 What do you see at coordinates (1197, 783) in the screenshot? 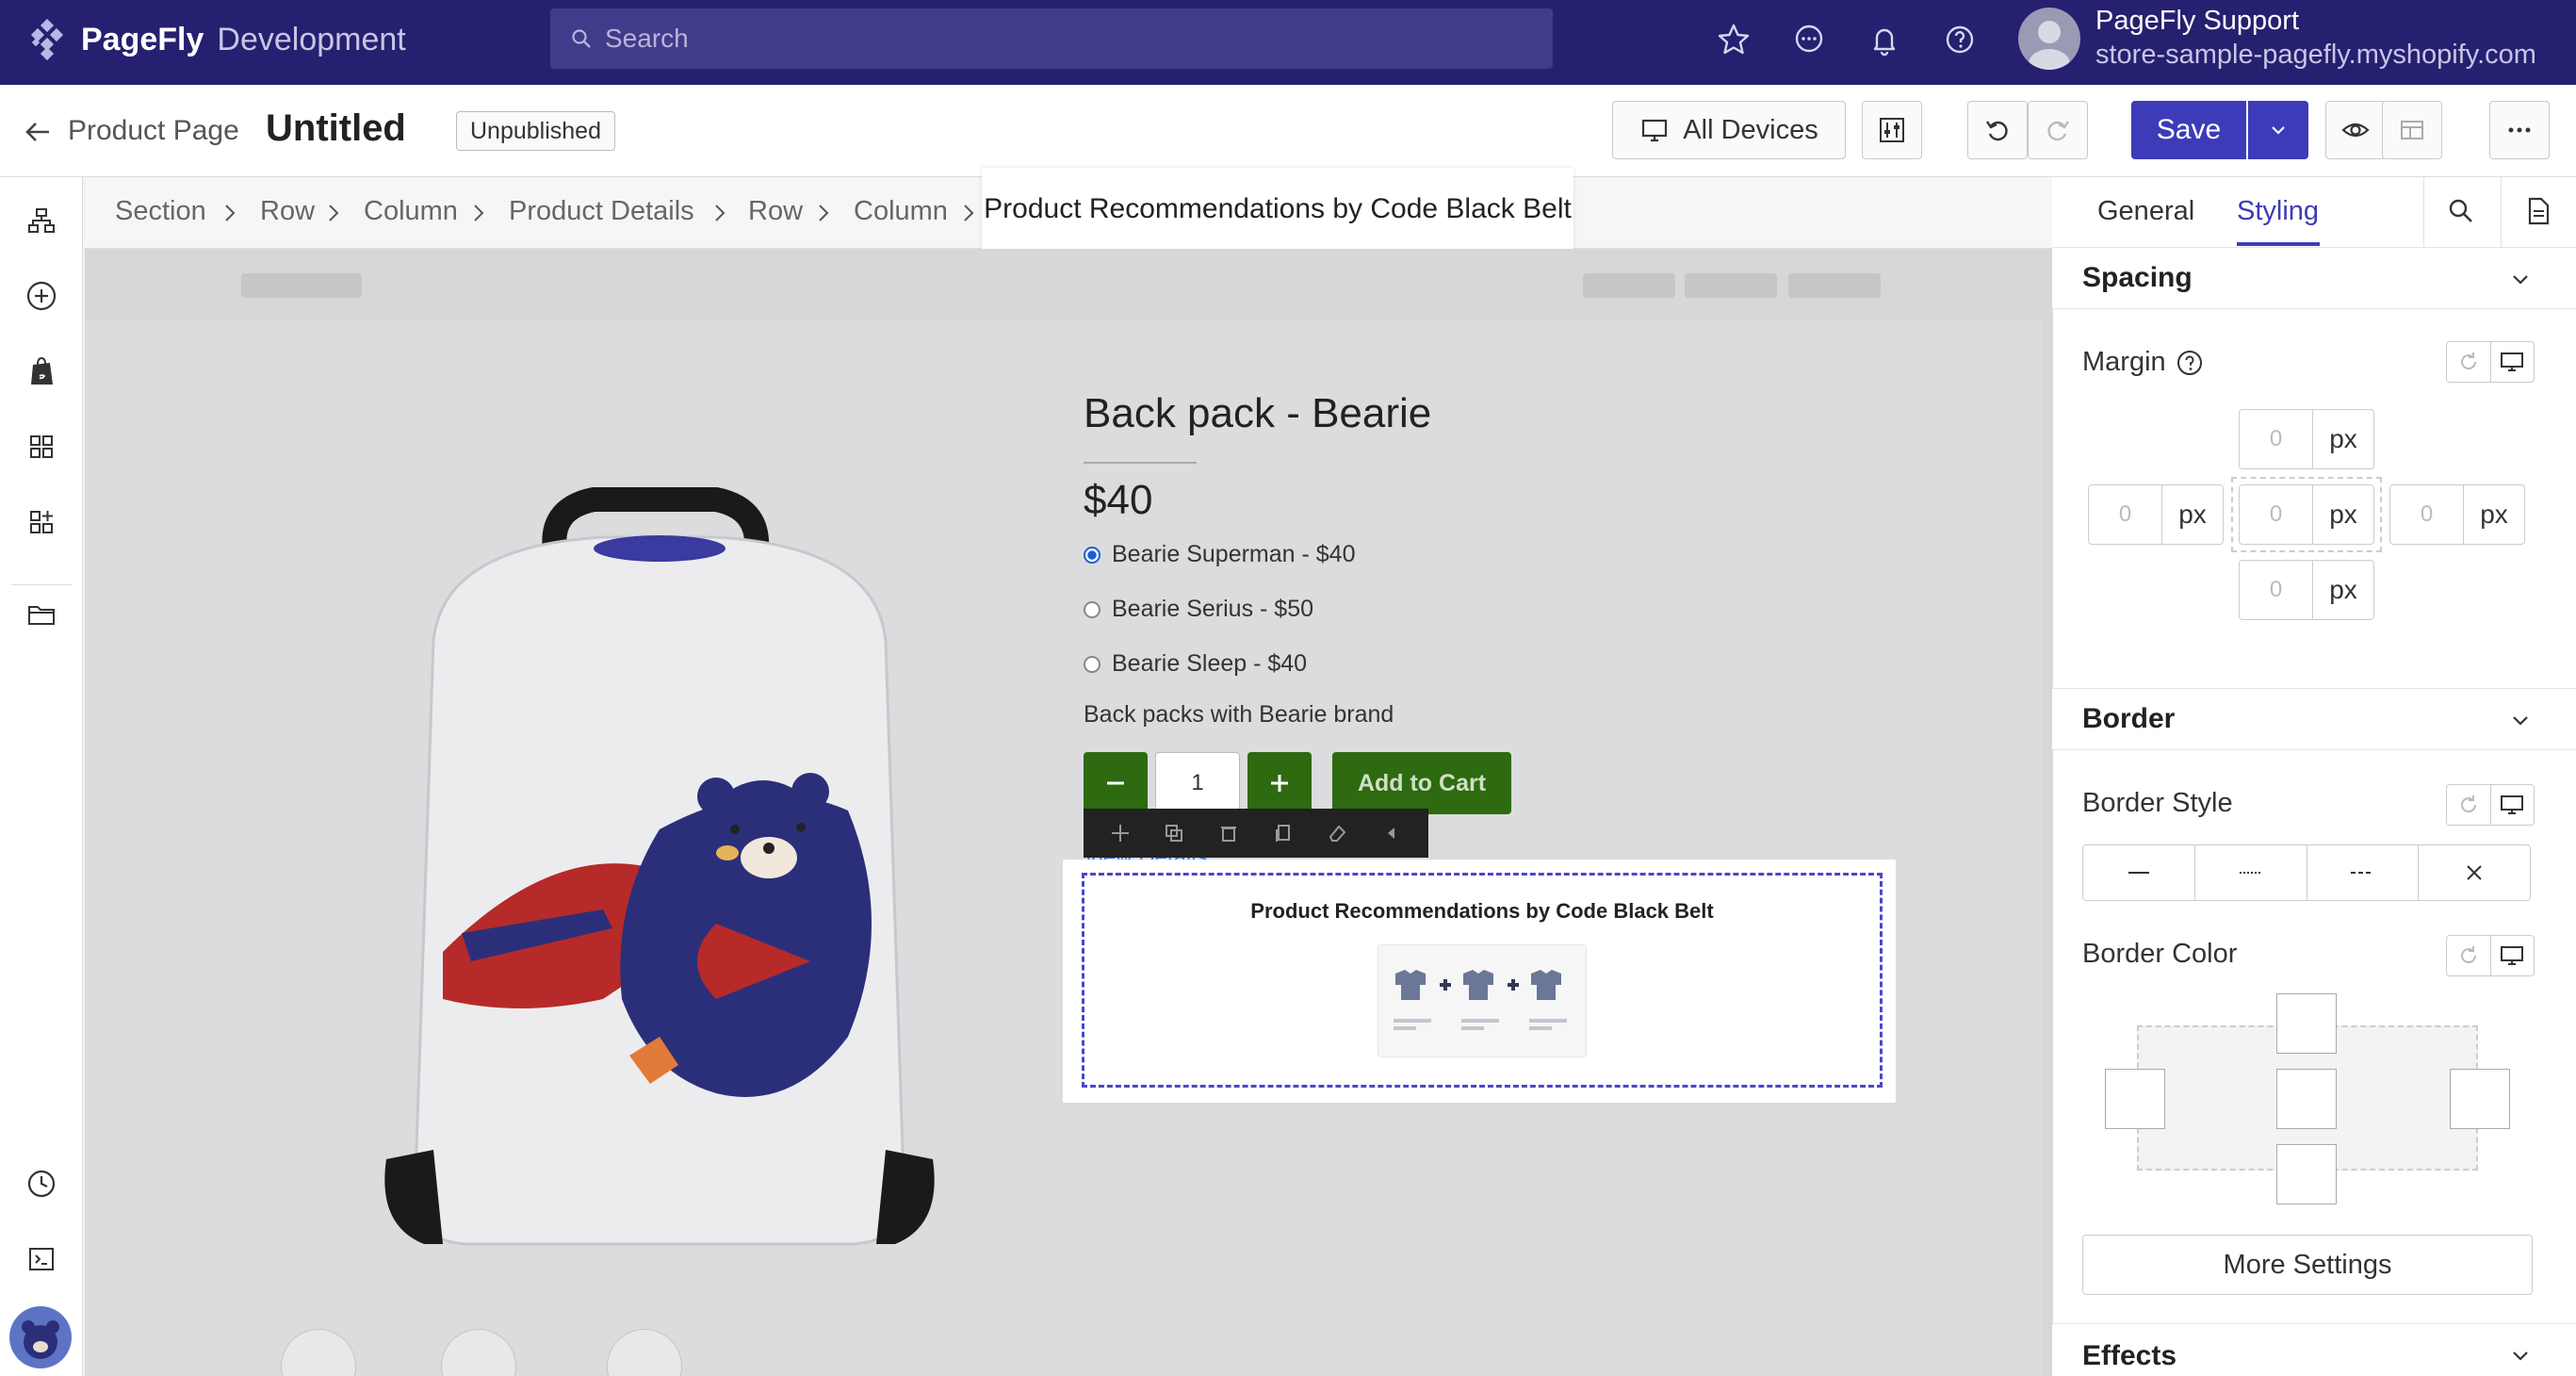
I see `quantity-input: 1` at bounding box center [1197, 783].